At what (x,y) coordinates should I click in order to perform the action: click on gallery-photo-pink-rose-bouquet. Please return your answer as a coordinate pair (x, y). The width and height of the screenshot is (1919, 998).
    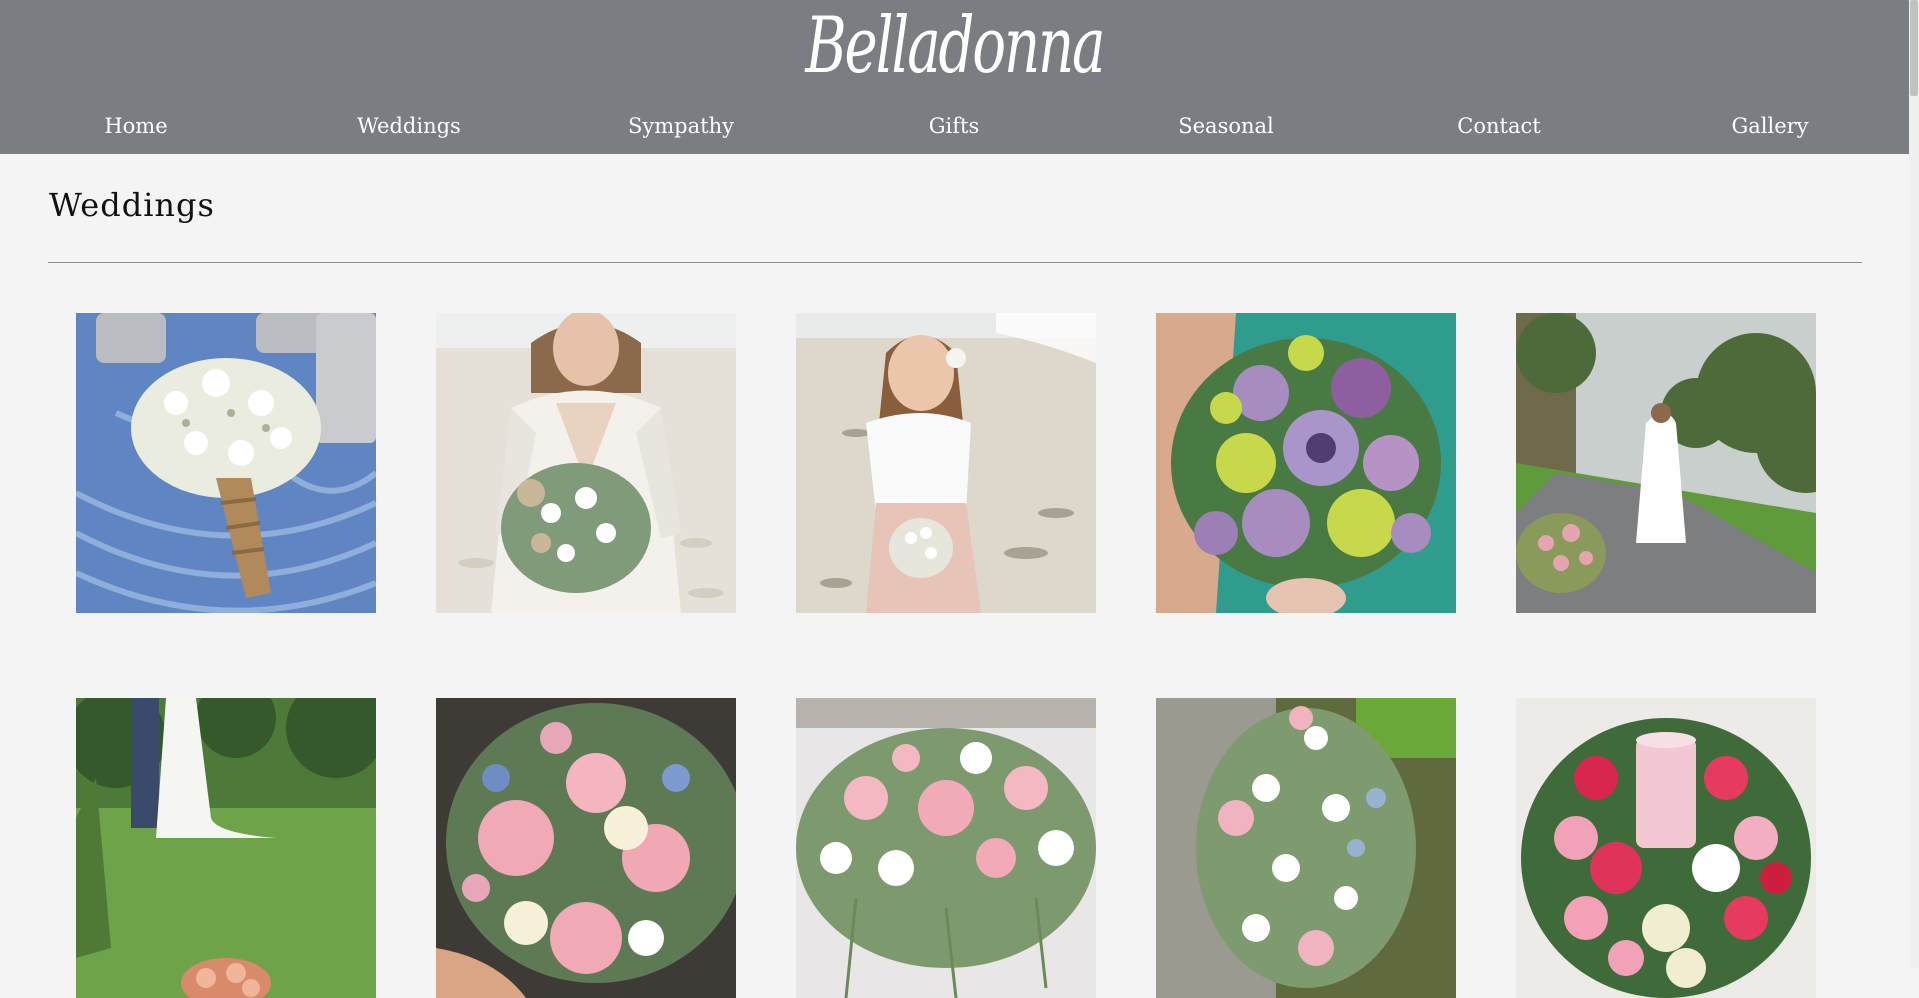
    Looking at the image, I should click on (586, 848).